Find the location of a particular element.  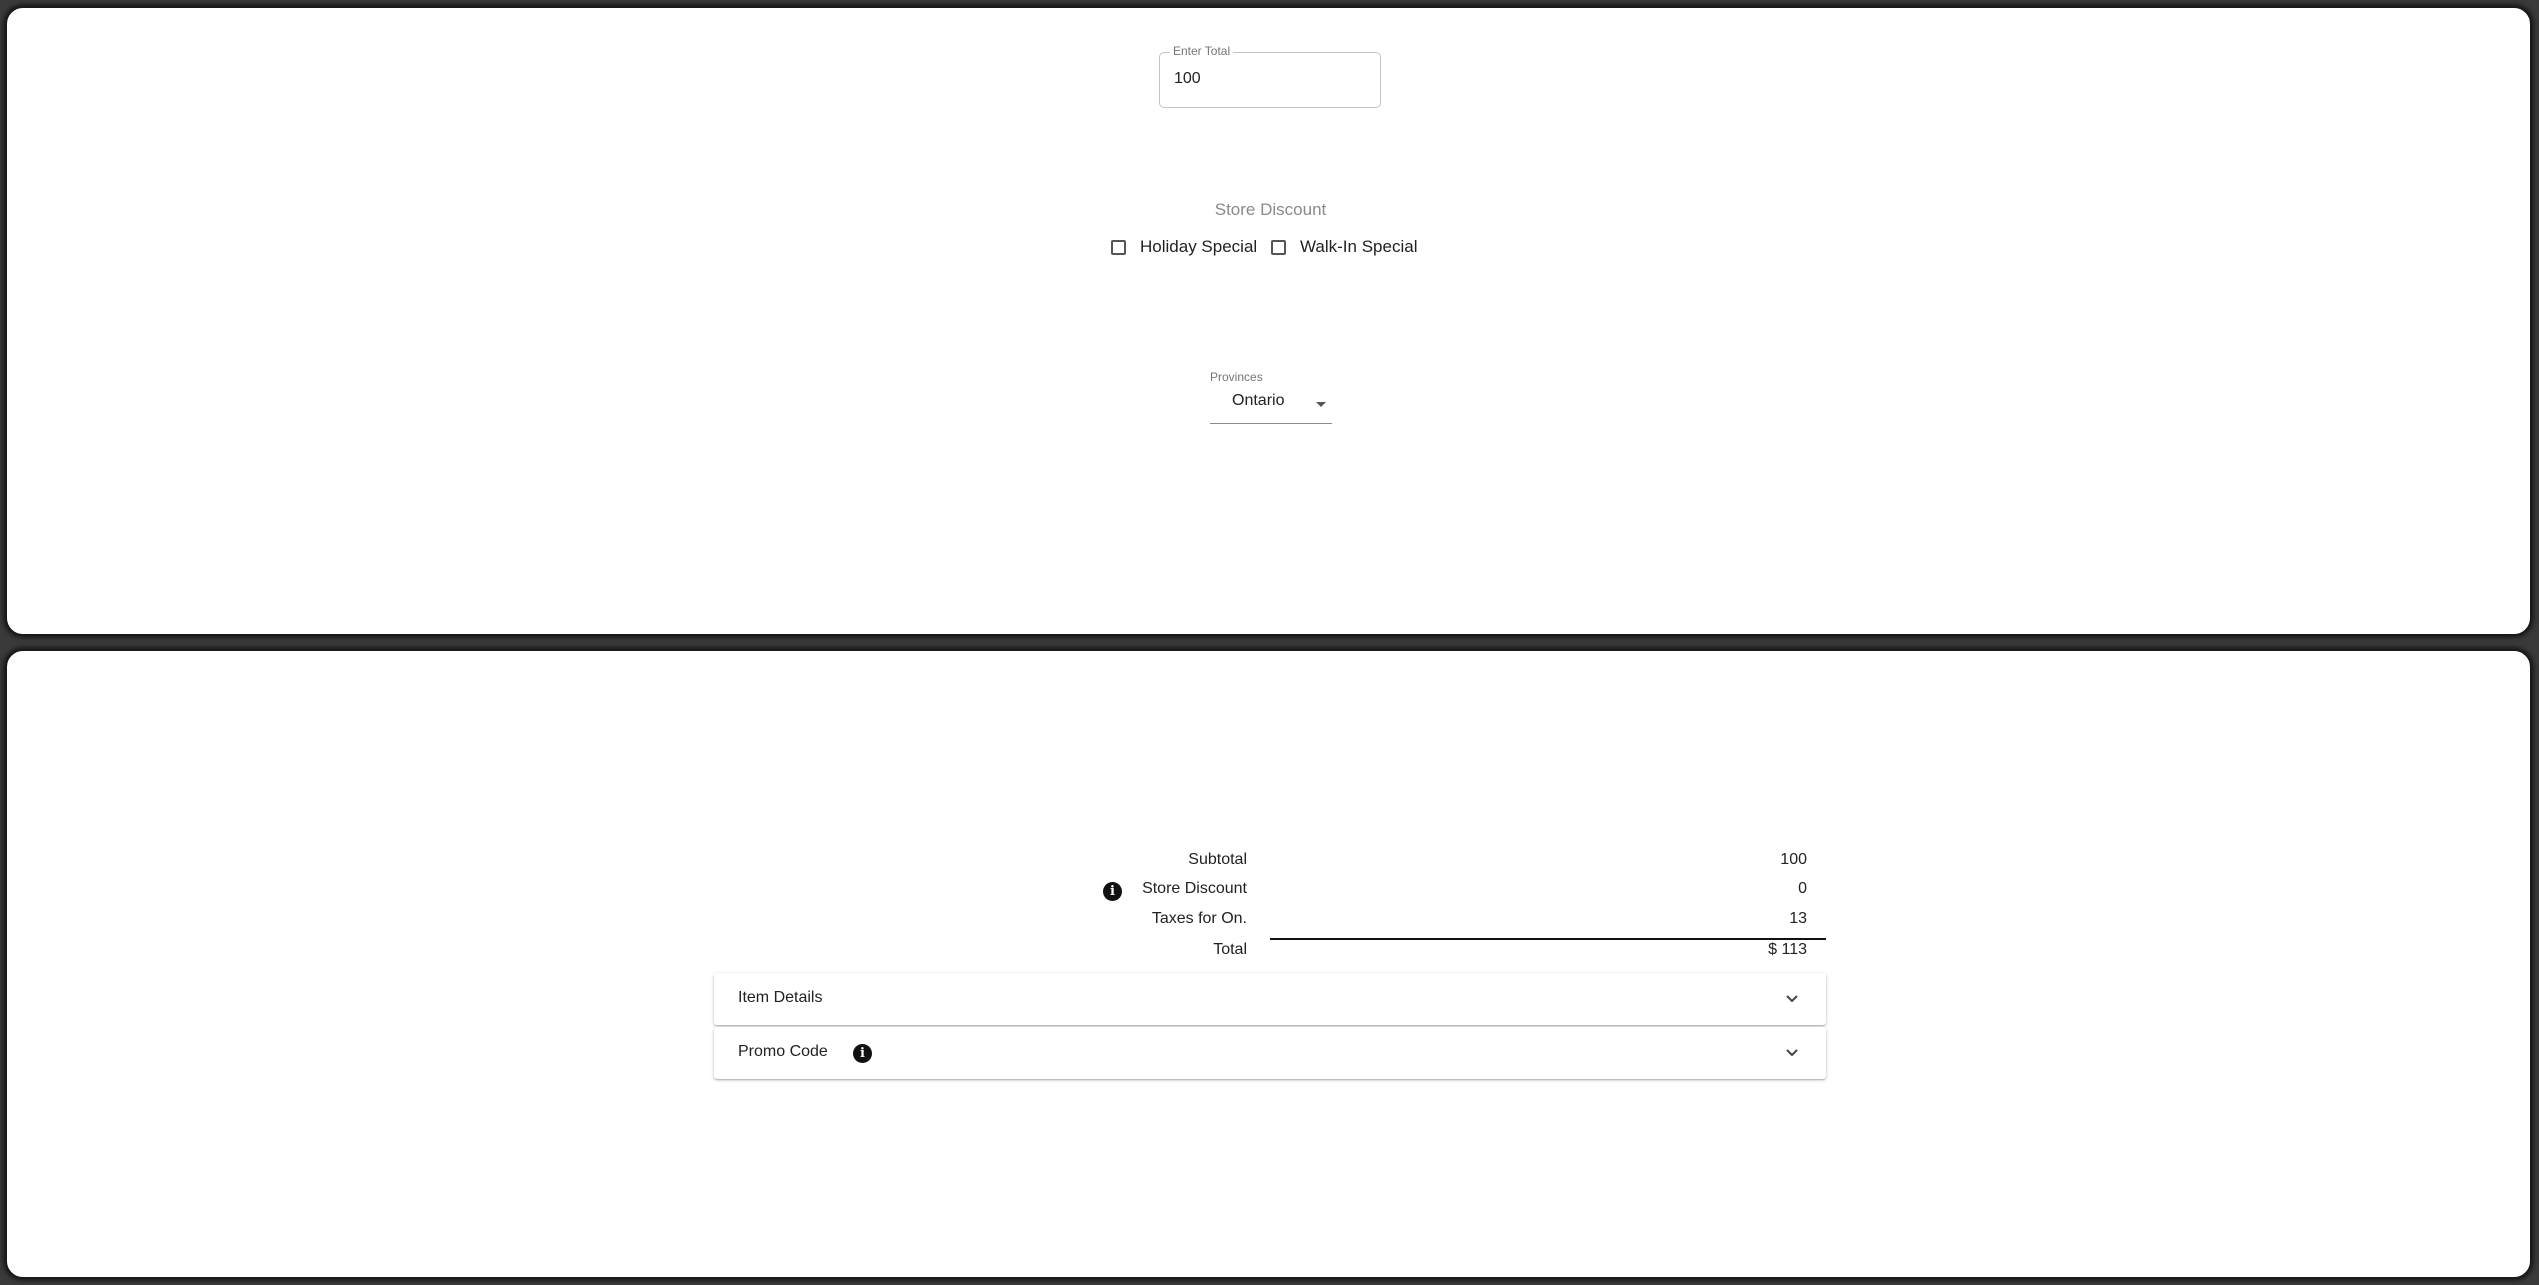

provinces-label: Provinces is located at coordinates (1236, 377).